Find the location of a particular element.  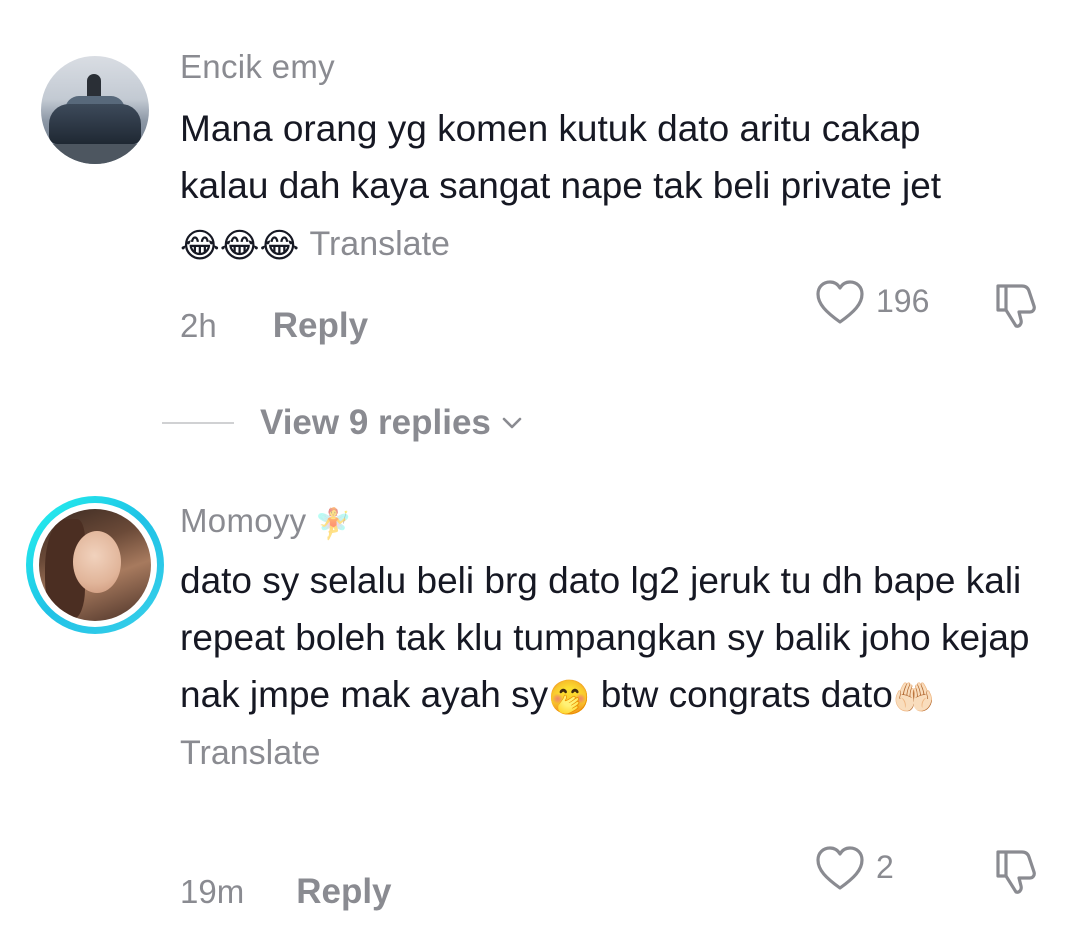

timestamp: 19m is located at coordinates (212, 891).